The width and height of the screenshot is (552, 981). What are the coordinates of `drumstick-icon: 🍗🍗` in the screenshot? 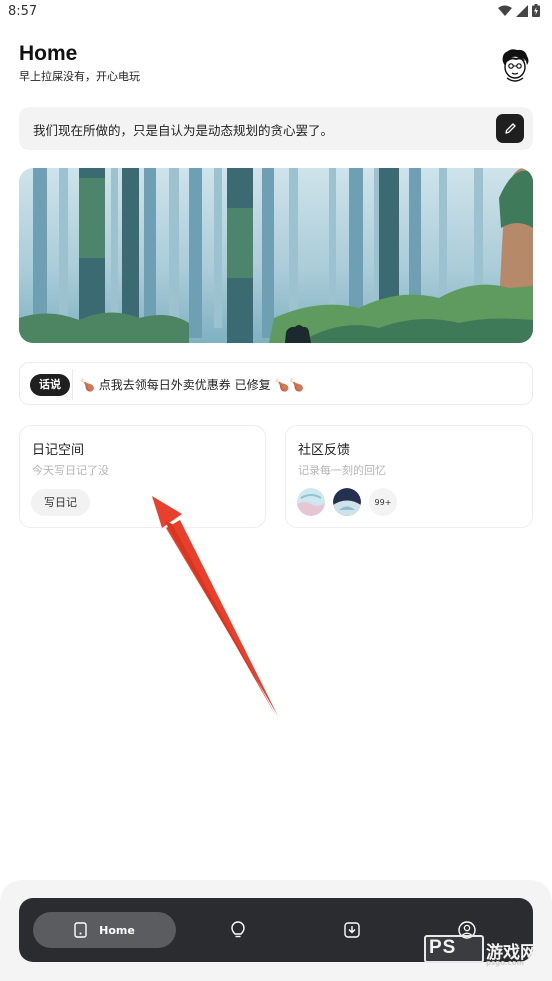 It's located at (289, 385).